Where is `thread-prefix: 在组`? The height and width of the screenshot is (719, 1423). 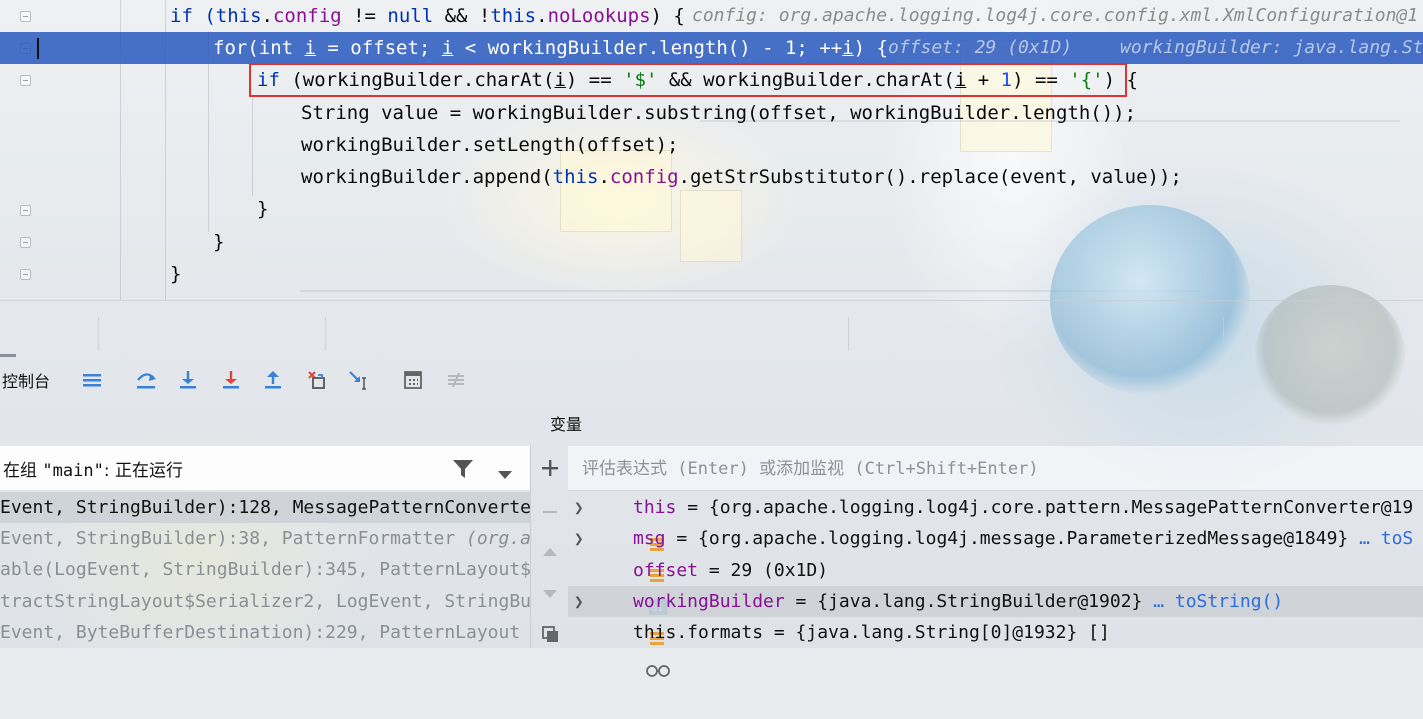 thread-prefix: 在组 is located at coordinates (20, 471).